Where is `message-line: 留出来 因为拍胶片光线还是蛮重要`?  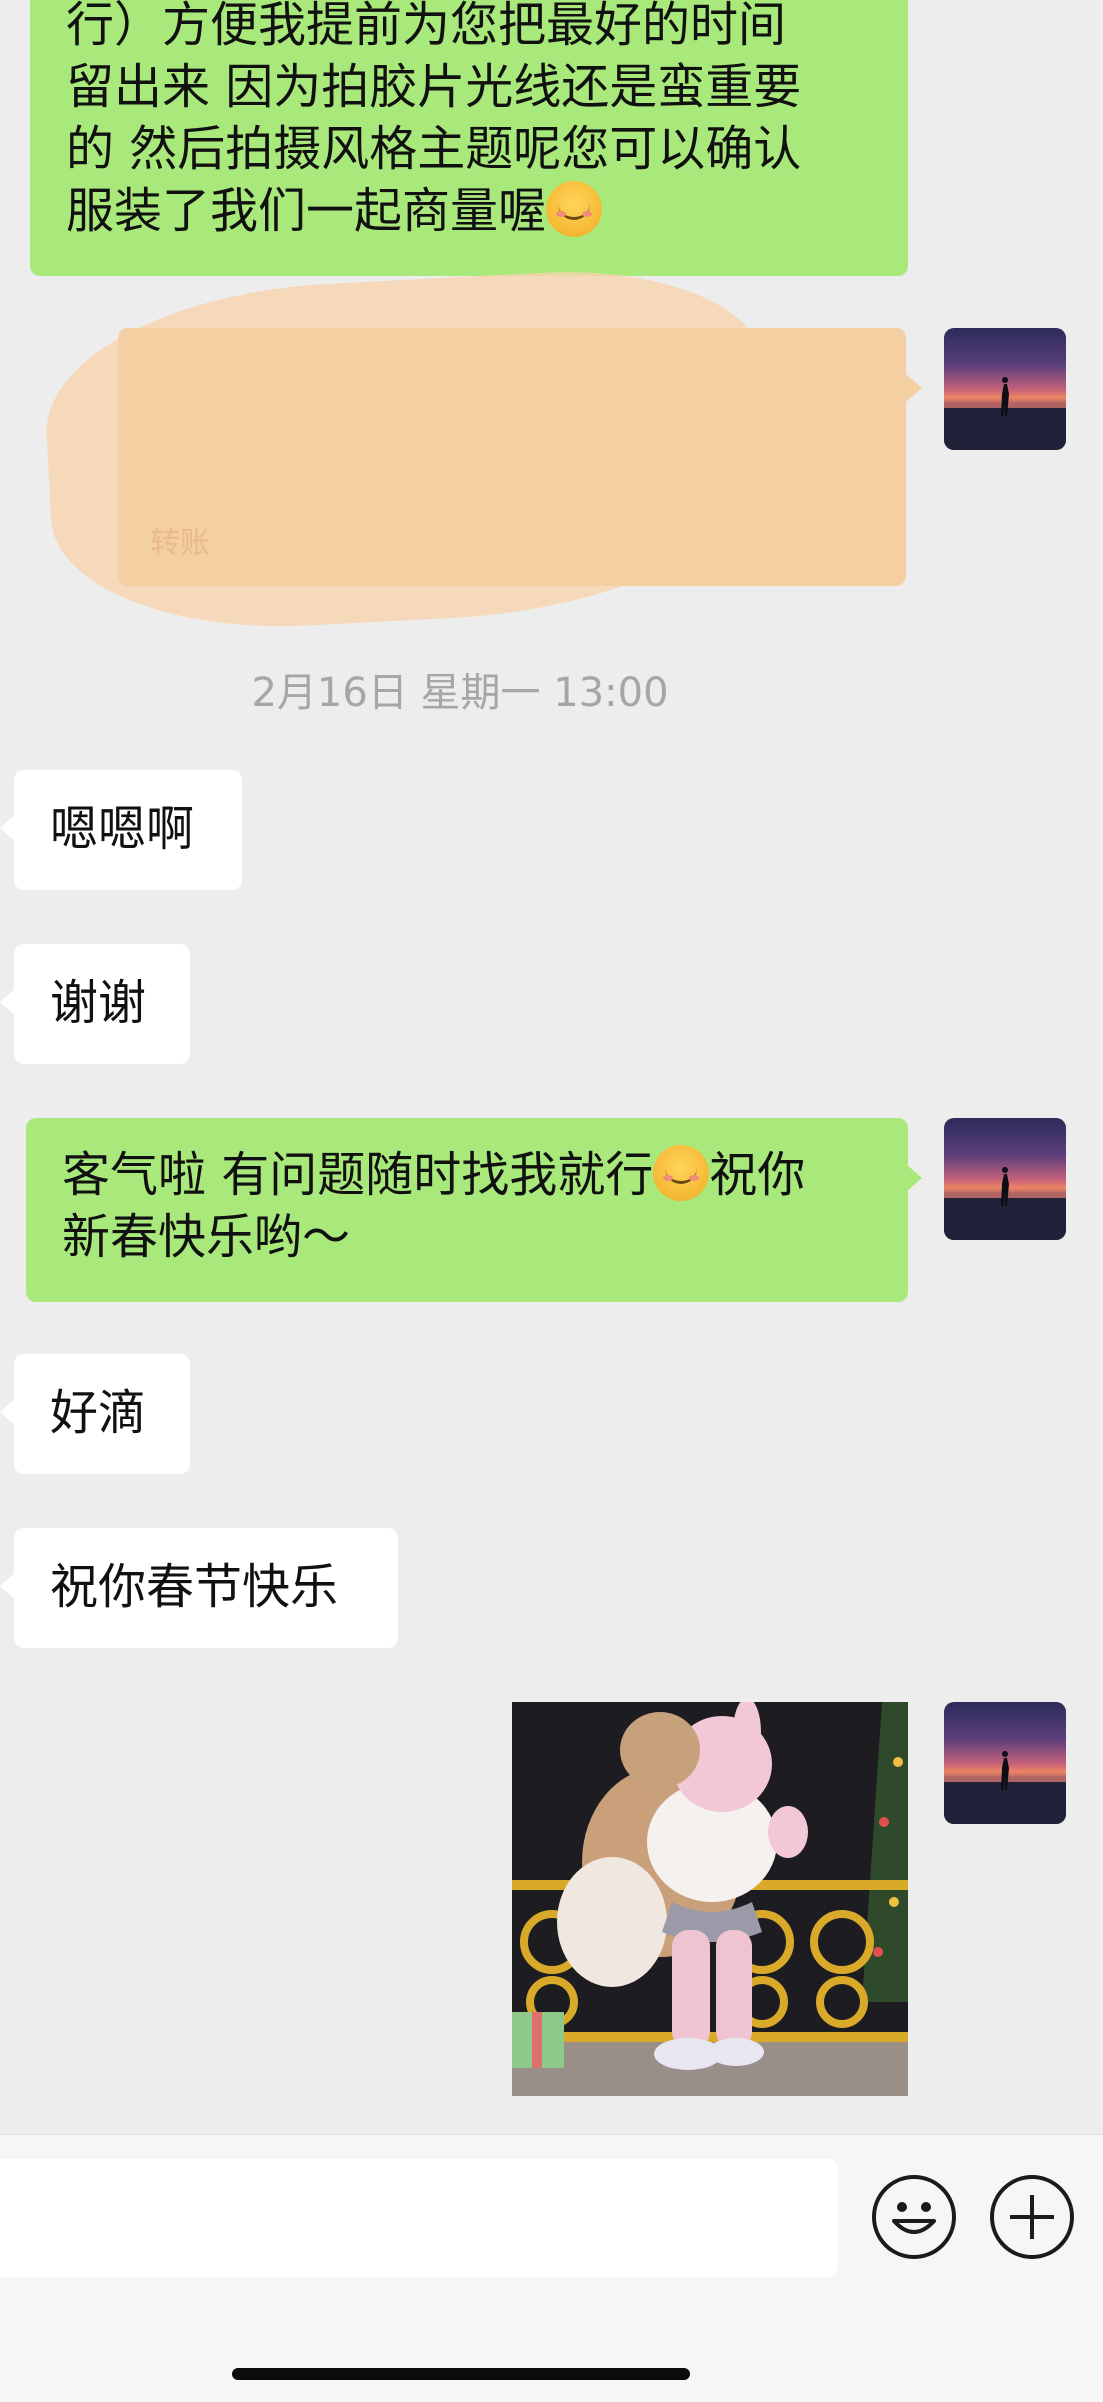
message-line: 留出来 因为拍胶片光线还是蛮重要 is located at coordinates (434, 87).